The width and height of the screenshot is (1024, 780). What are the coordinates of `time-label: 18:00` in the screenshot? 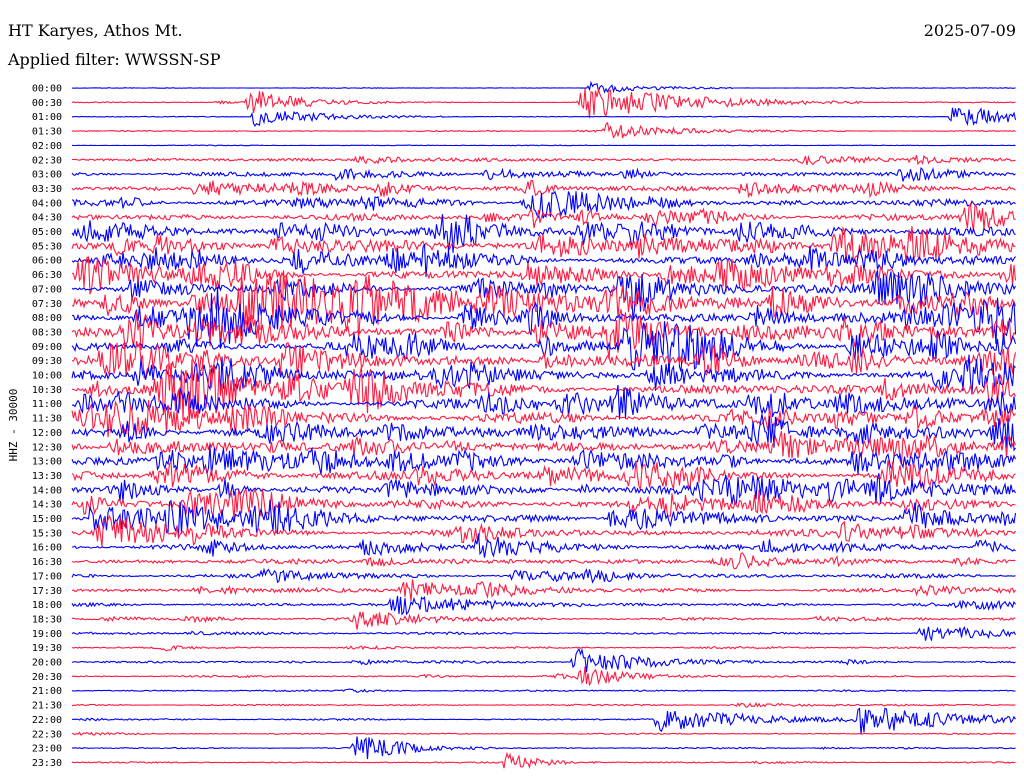 It's located at (47, 605).